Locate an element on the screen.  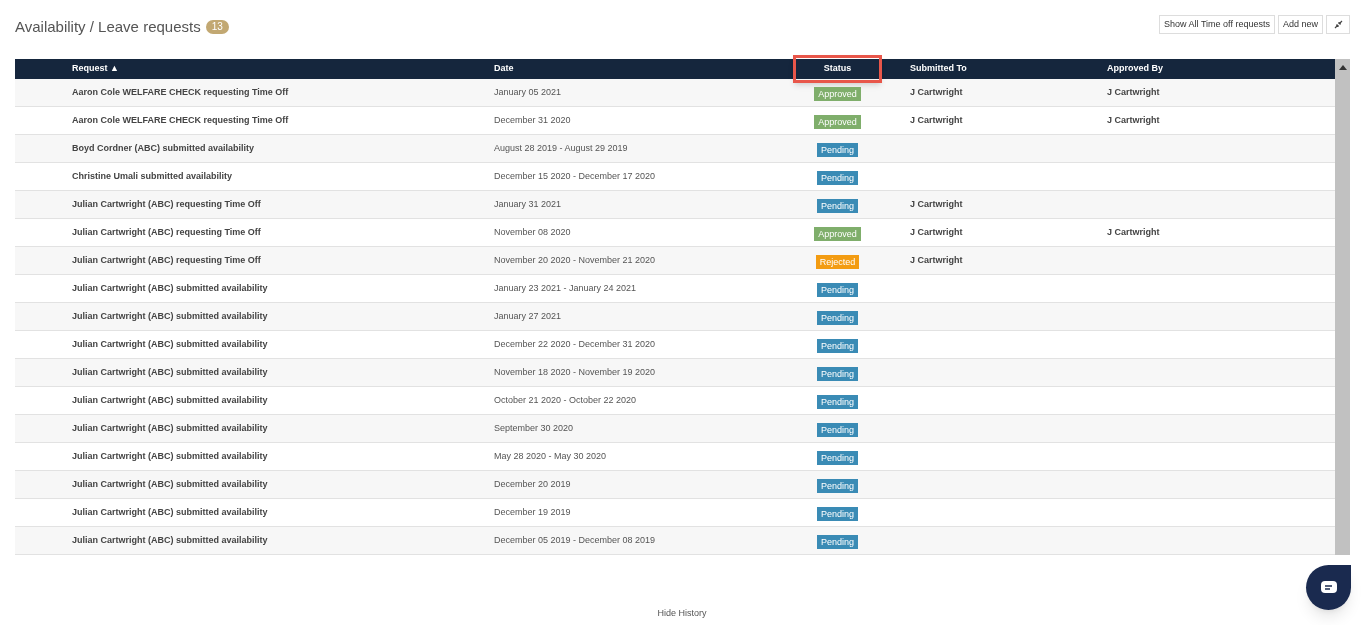
date-cell: December 15 2020 - December 17 2020 is located at coordinates (575, 175).